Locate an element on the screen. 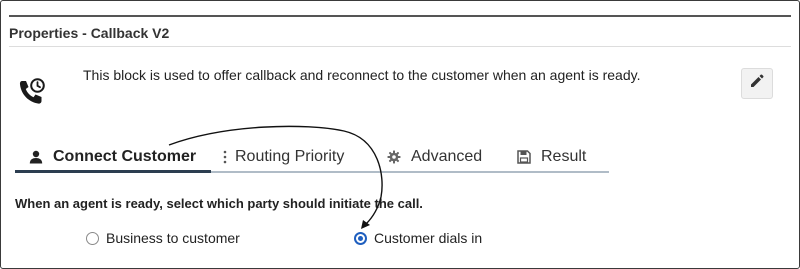 The width and height of the screenshot is (800, 269). radio-label: Business to customer is located at coordinates (173, 238).